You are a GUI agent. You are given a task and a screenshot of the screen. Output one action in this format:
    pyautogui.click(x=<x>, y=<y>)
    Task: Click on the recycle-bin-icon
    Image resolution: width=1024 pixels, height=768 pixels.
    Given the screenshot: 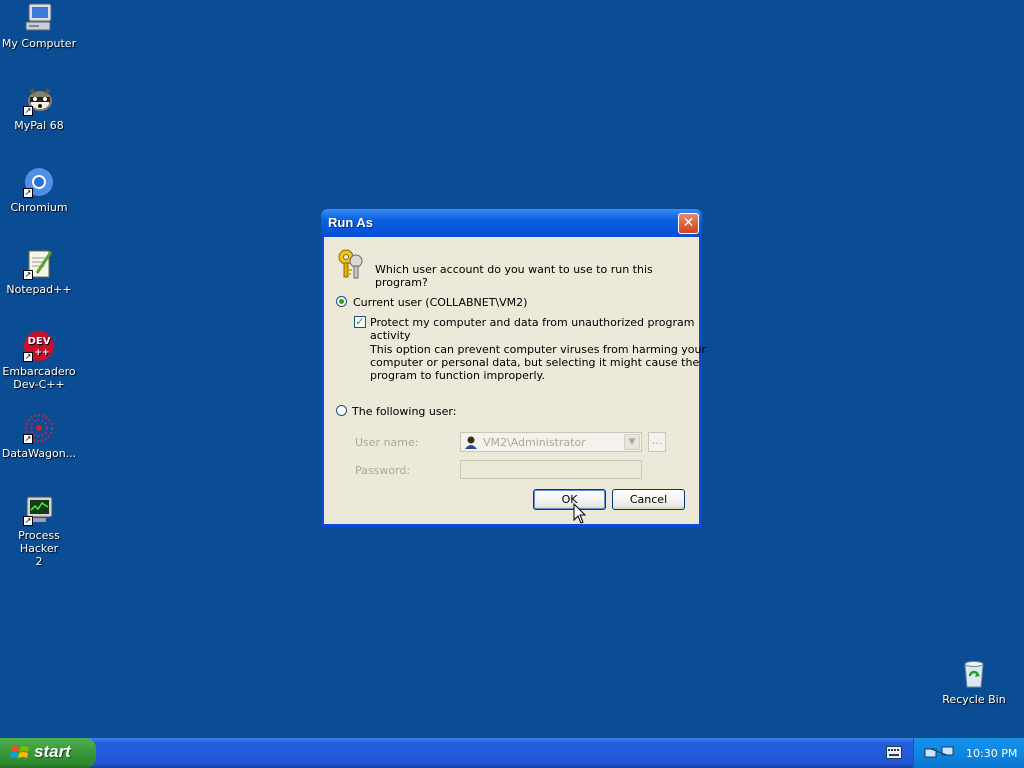 What is the action you would take?
    pyautogui.click(x=974, y=674)
    